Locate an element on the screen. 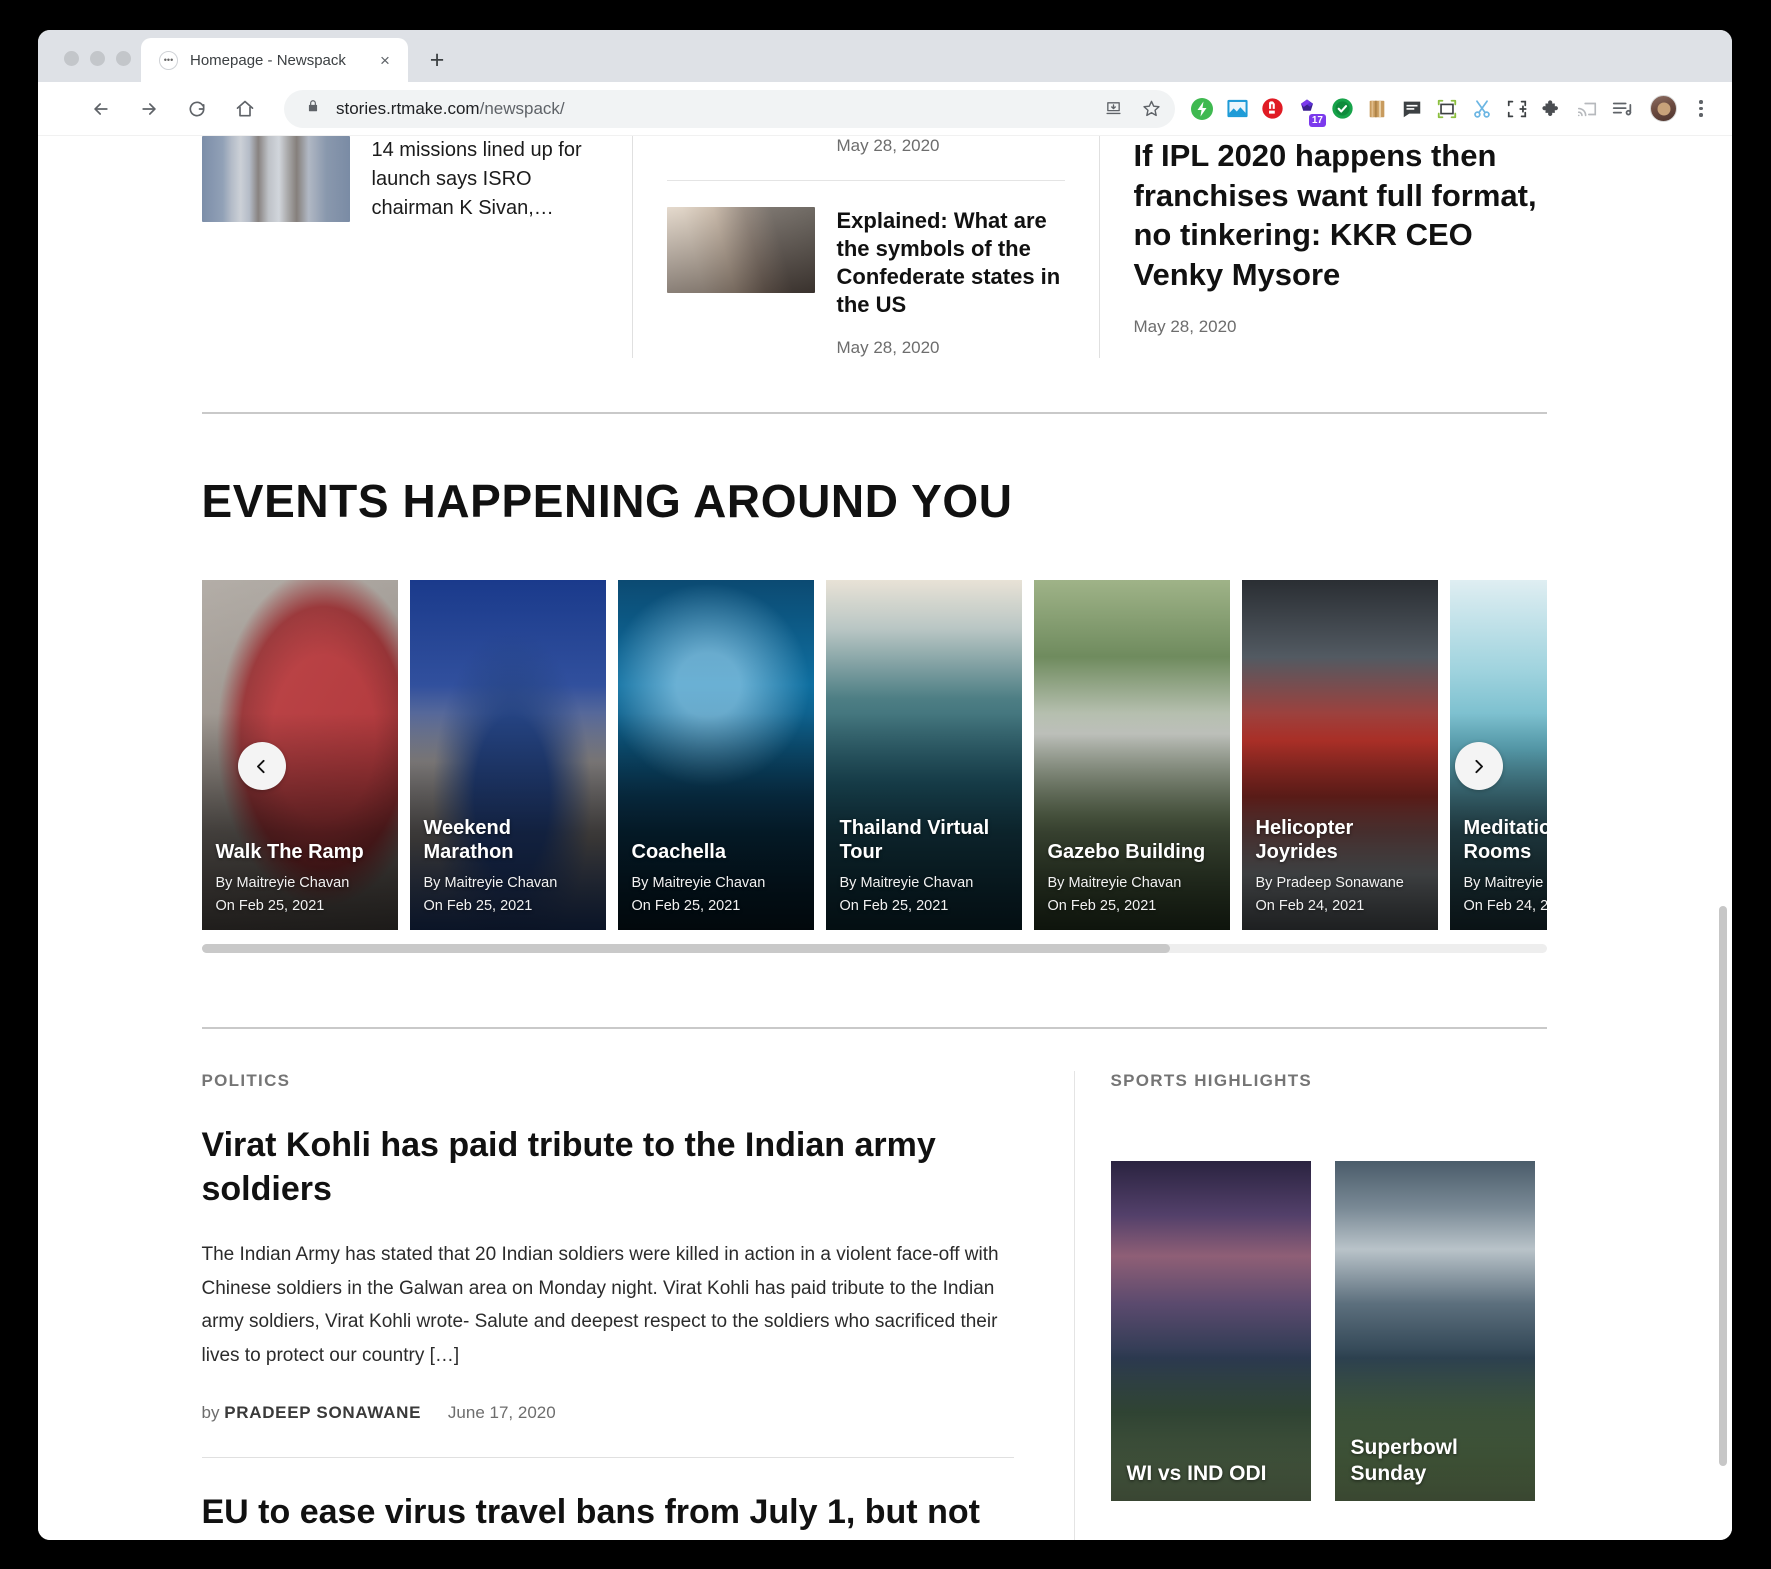 The height and width of the screenshot is (1569, 1771). tab-title: Homepage - Newspack is located at coordinates (268, 60).